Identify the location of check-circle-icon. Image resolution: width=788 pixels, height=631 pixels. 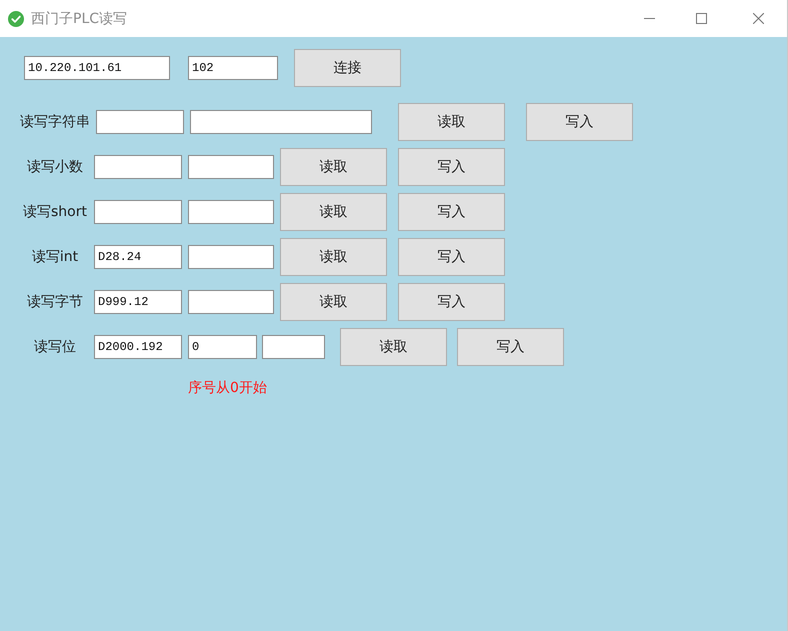
(16, 18).